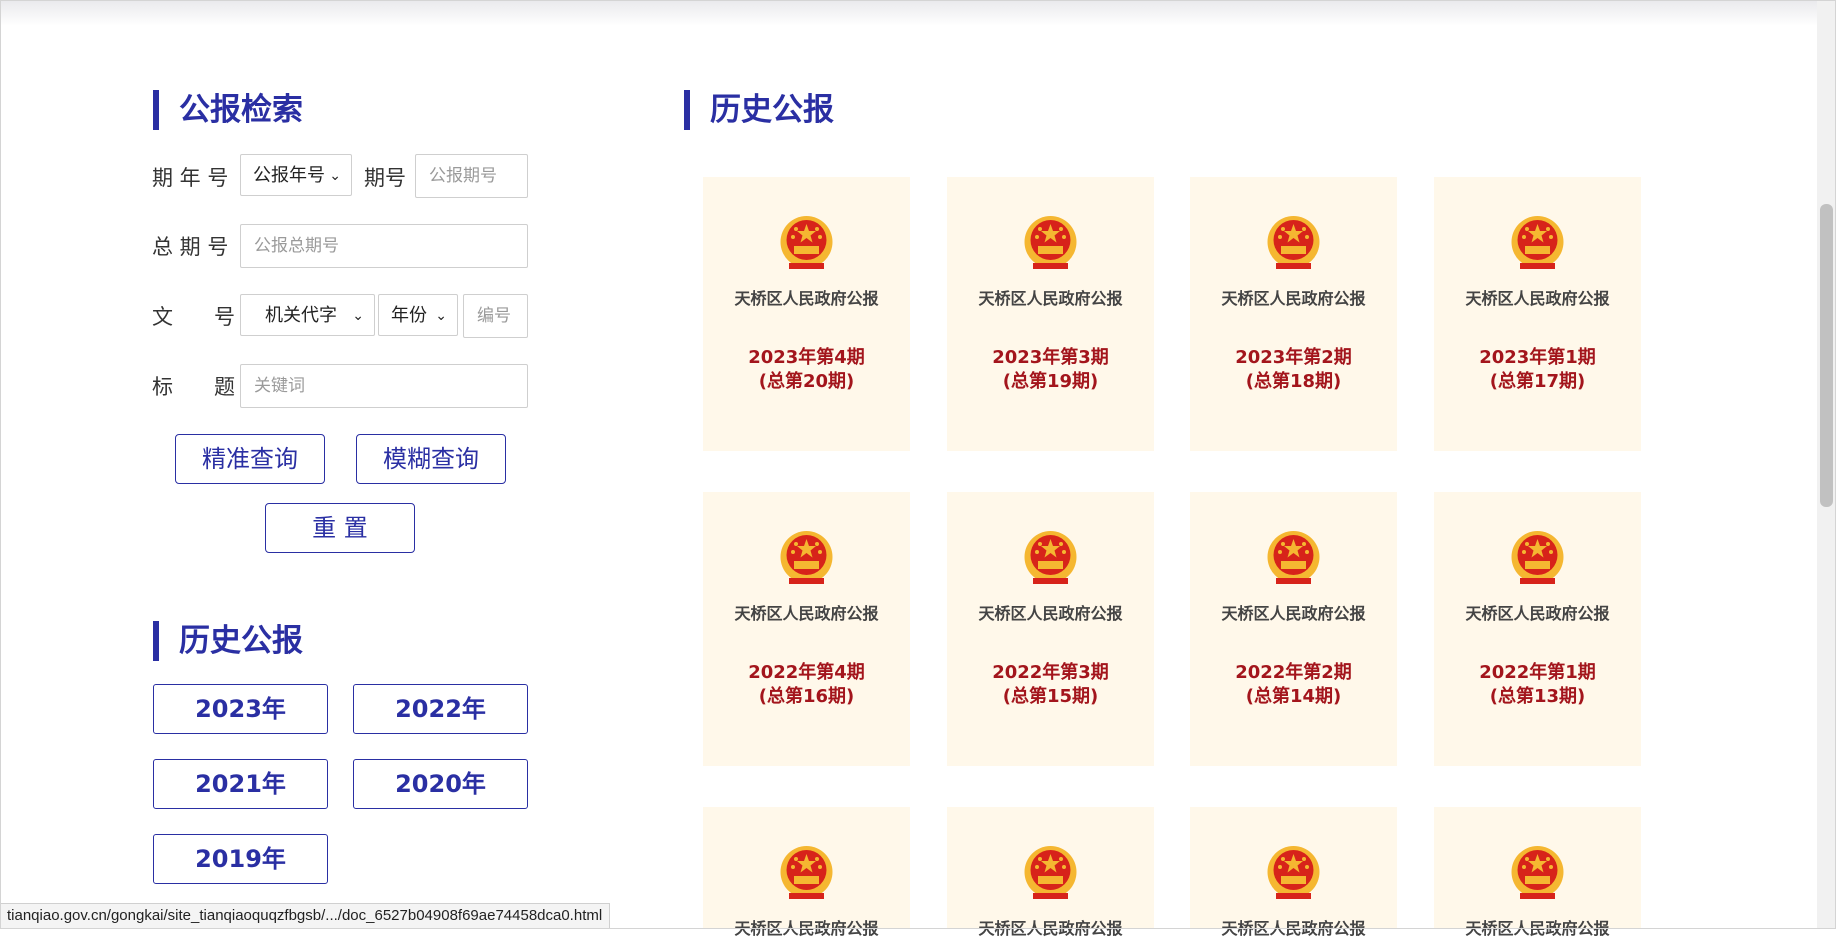 Image resolution: width=1836 pixels, height=939 pixels. Describe the element at coordinates (384, 246) in the screenshot. I see `total-issue-input: 公报总期号` at that location.